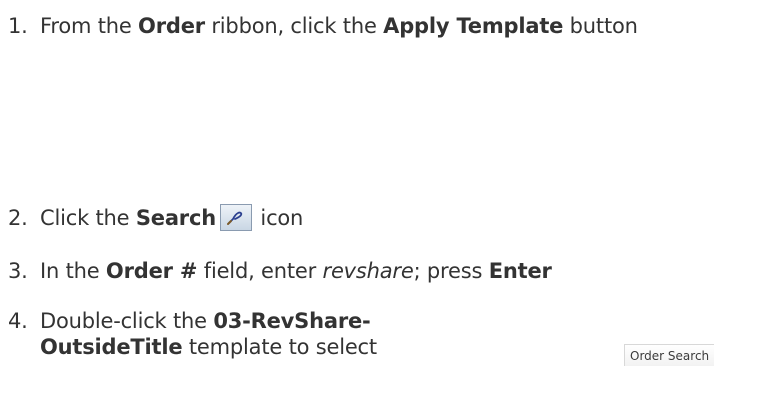 The width and height of the screenshot is (778, 412). Describe the element at coordinates (151, 271) in the screenshot. I see `order-number-field-ref: Order #` at that location.